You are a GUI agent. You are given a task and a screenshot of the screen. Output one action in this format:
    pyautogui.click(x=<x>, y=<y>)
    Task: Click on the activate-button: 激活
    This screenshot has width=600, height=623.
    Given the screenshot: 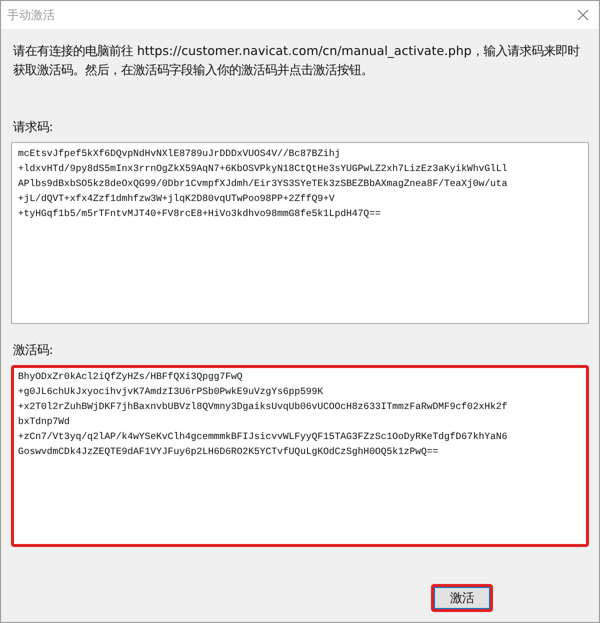 What is the action you would take?
    pyautogui.click(x=462, y=598)
    